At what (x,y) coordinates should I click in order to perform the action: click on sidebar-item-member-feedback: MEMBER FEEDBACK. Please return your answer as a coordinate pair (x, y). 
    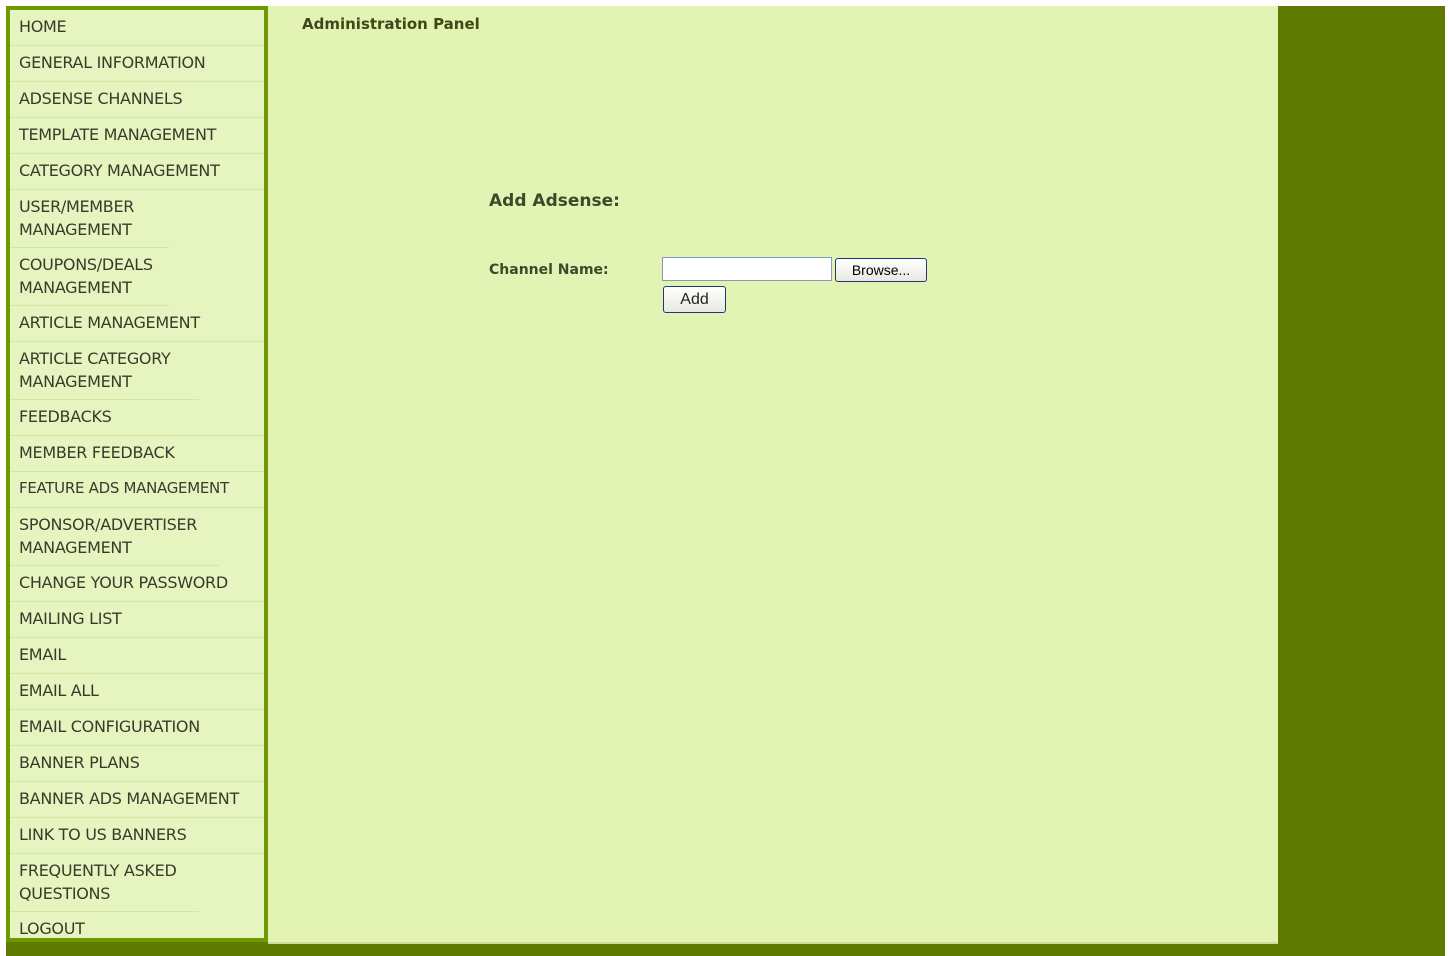
    Looking at the image, I should click on (137, 454).